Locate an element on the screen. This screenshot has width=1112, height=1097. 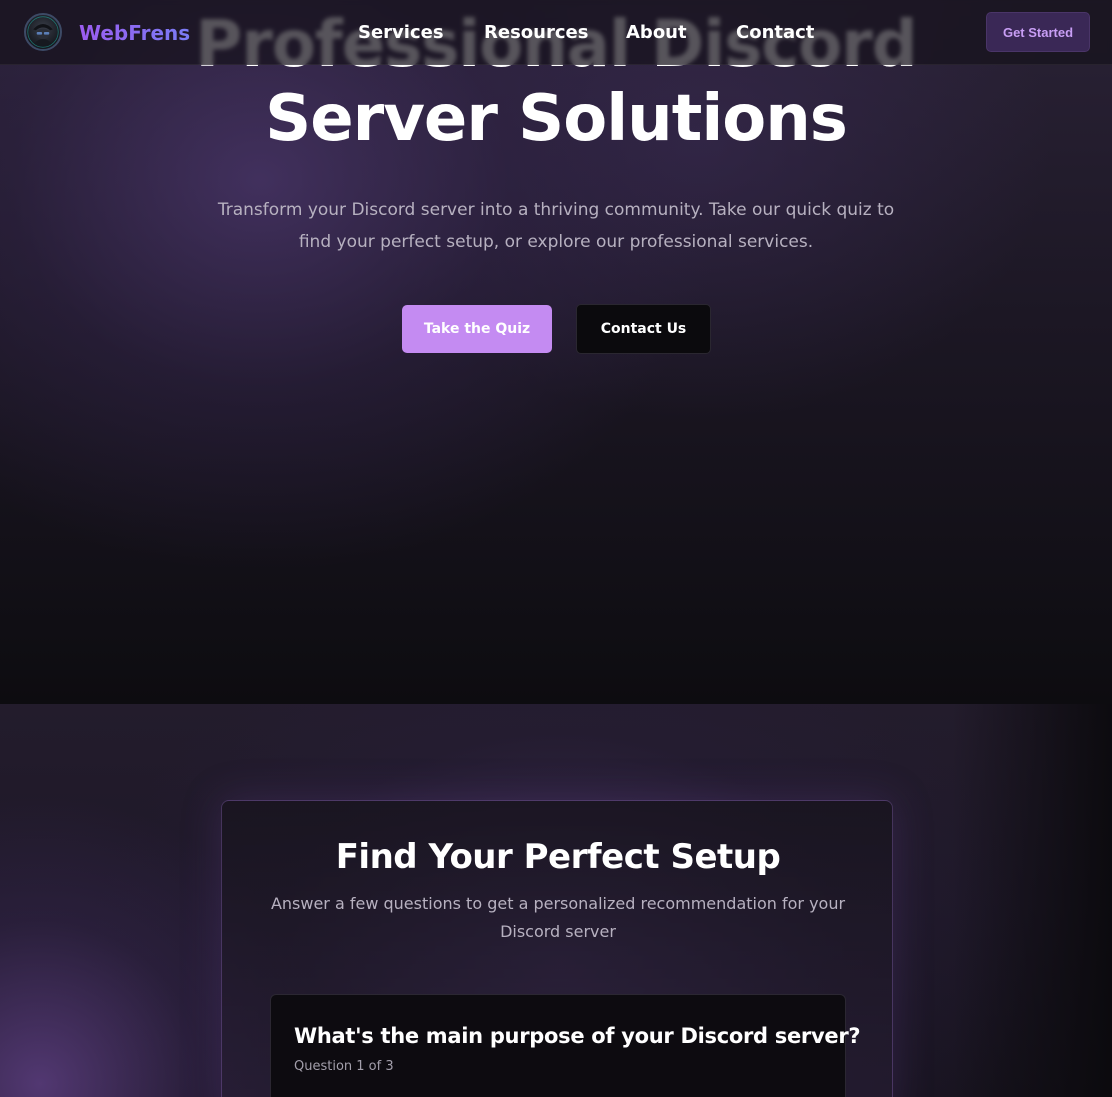
quiz-title: Find Your Perfect Setup is located at coordinates (558, 857).